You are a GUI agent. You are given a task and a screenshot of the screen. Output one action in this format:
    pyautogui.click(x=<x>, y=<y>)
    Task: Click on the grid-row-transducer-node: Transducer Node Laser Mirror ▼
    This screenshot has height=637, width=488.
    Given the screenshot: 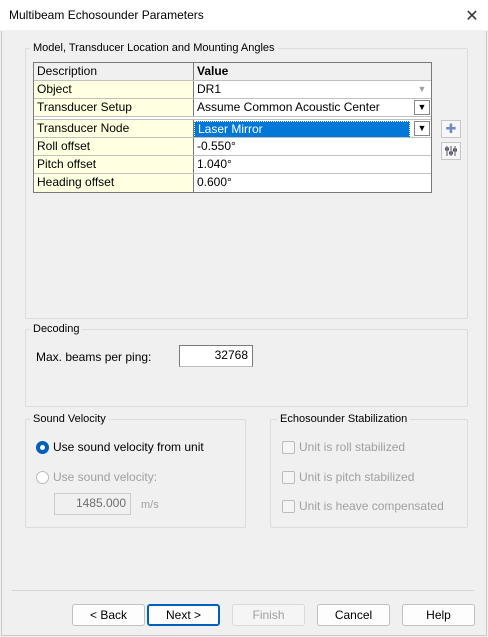 What is the action you would take?
    pyautogui.click(x=232, y=129)
    